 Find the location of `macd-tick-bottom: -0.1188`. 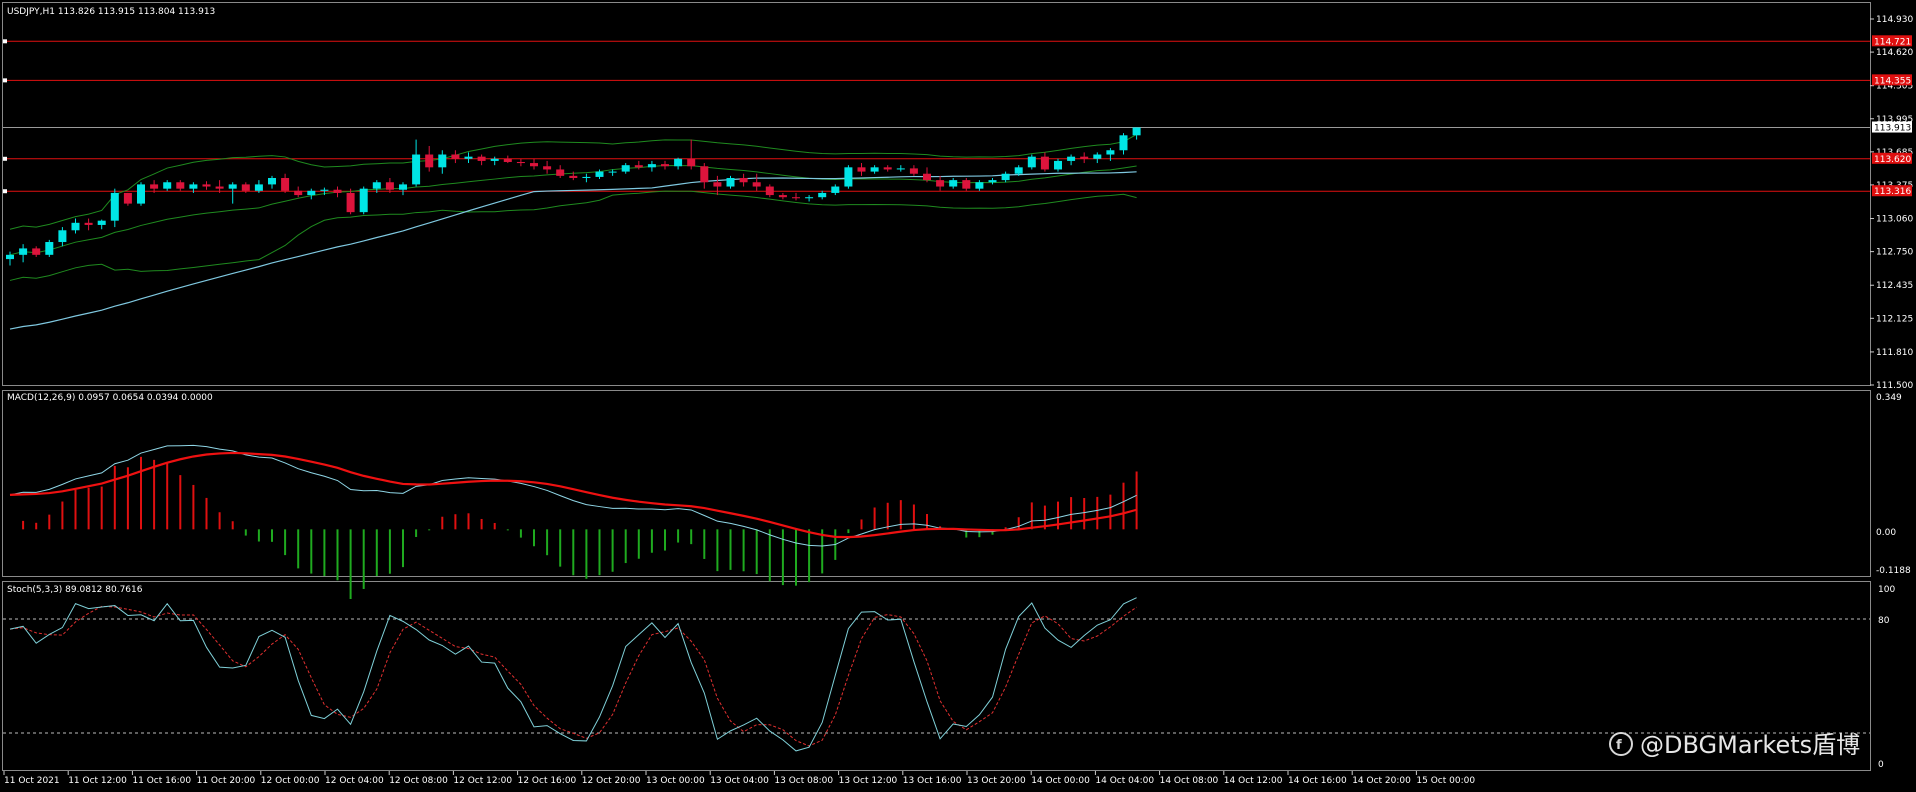

macd-tick-bottom: -0.1188 is located at coordinates (1893, 571).